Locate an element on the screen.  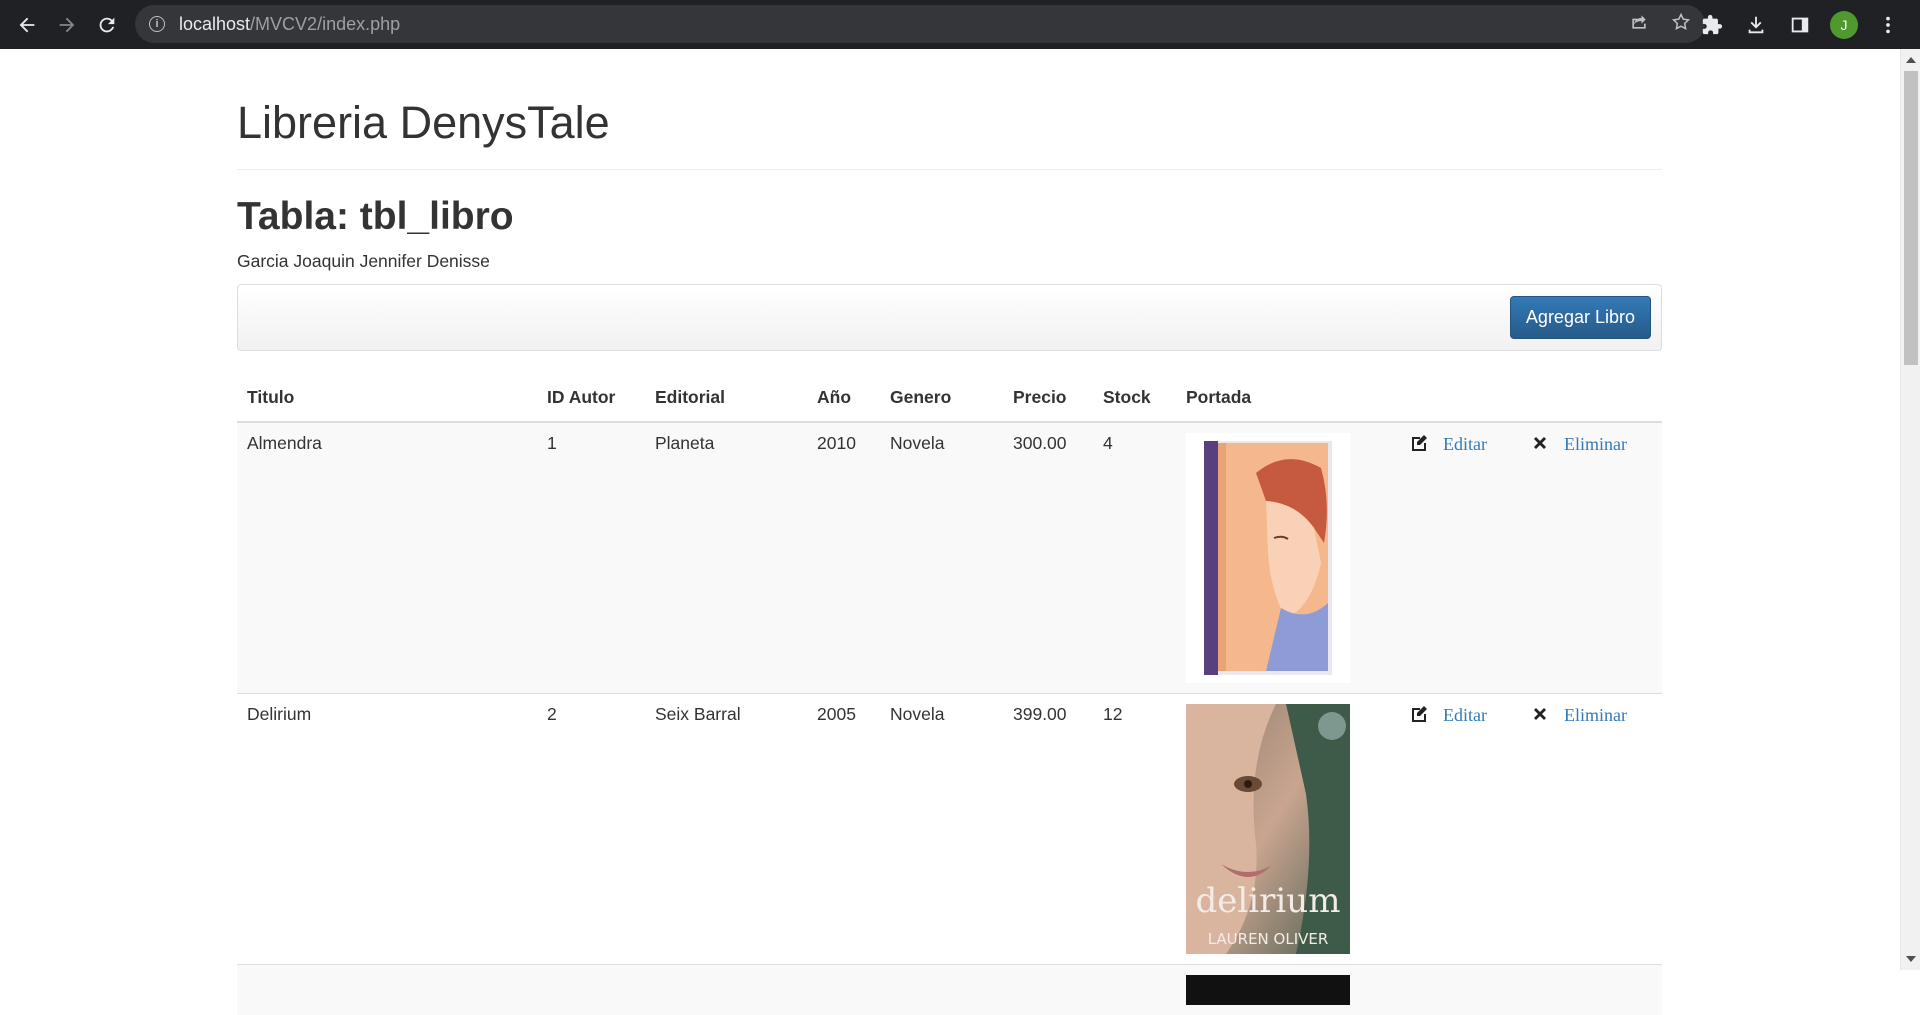
cell-id-autor: 2 is located at coordinates (591, 829).